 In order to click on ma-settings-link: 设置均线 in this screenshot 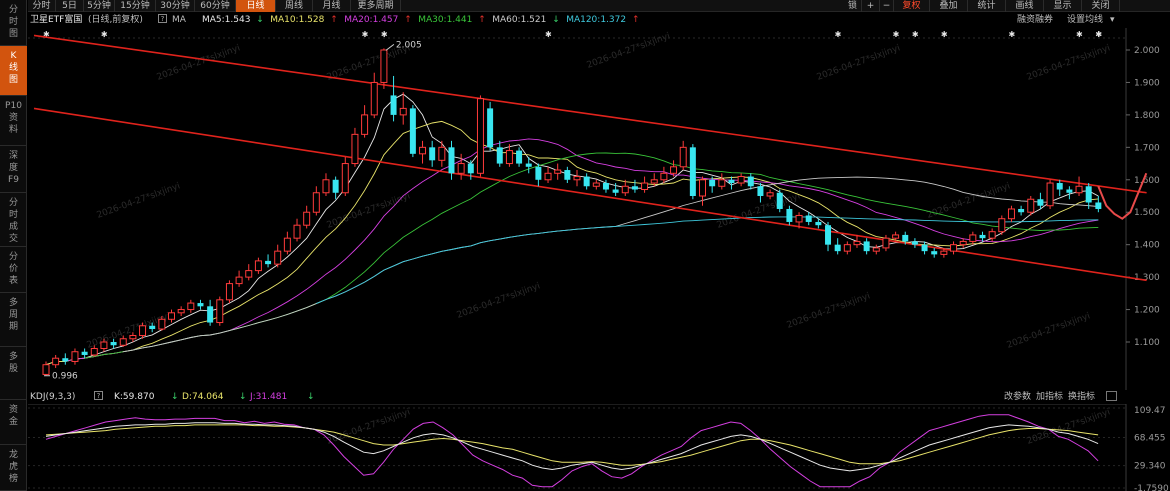, I will do `click(1085, 20)`.